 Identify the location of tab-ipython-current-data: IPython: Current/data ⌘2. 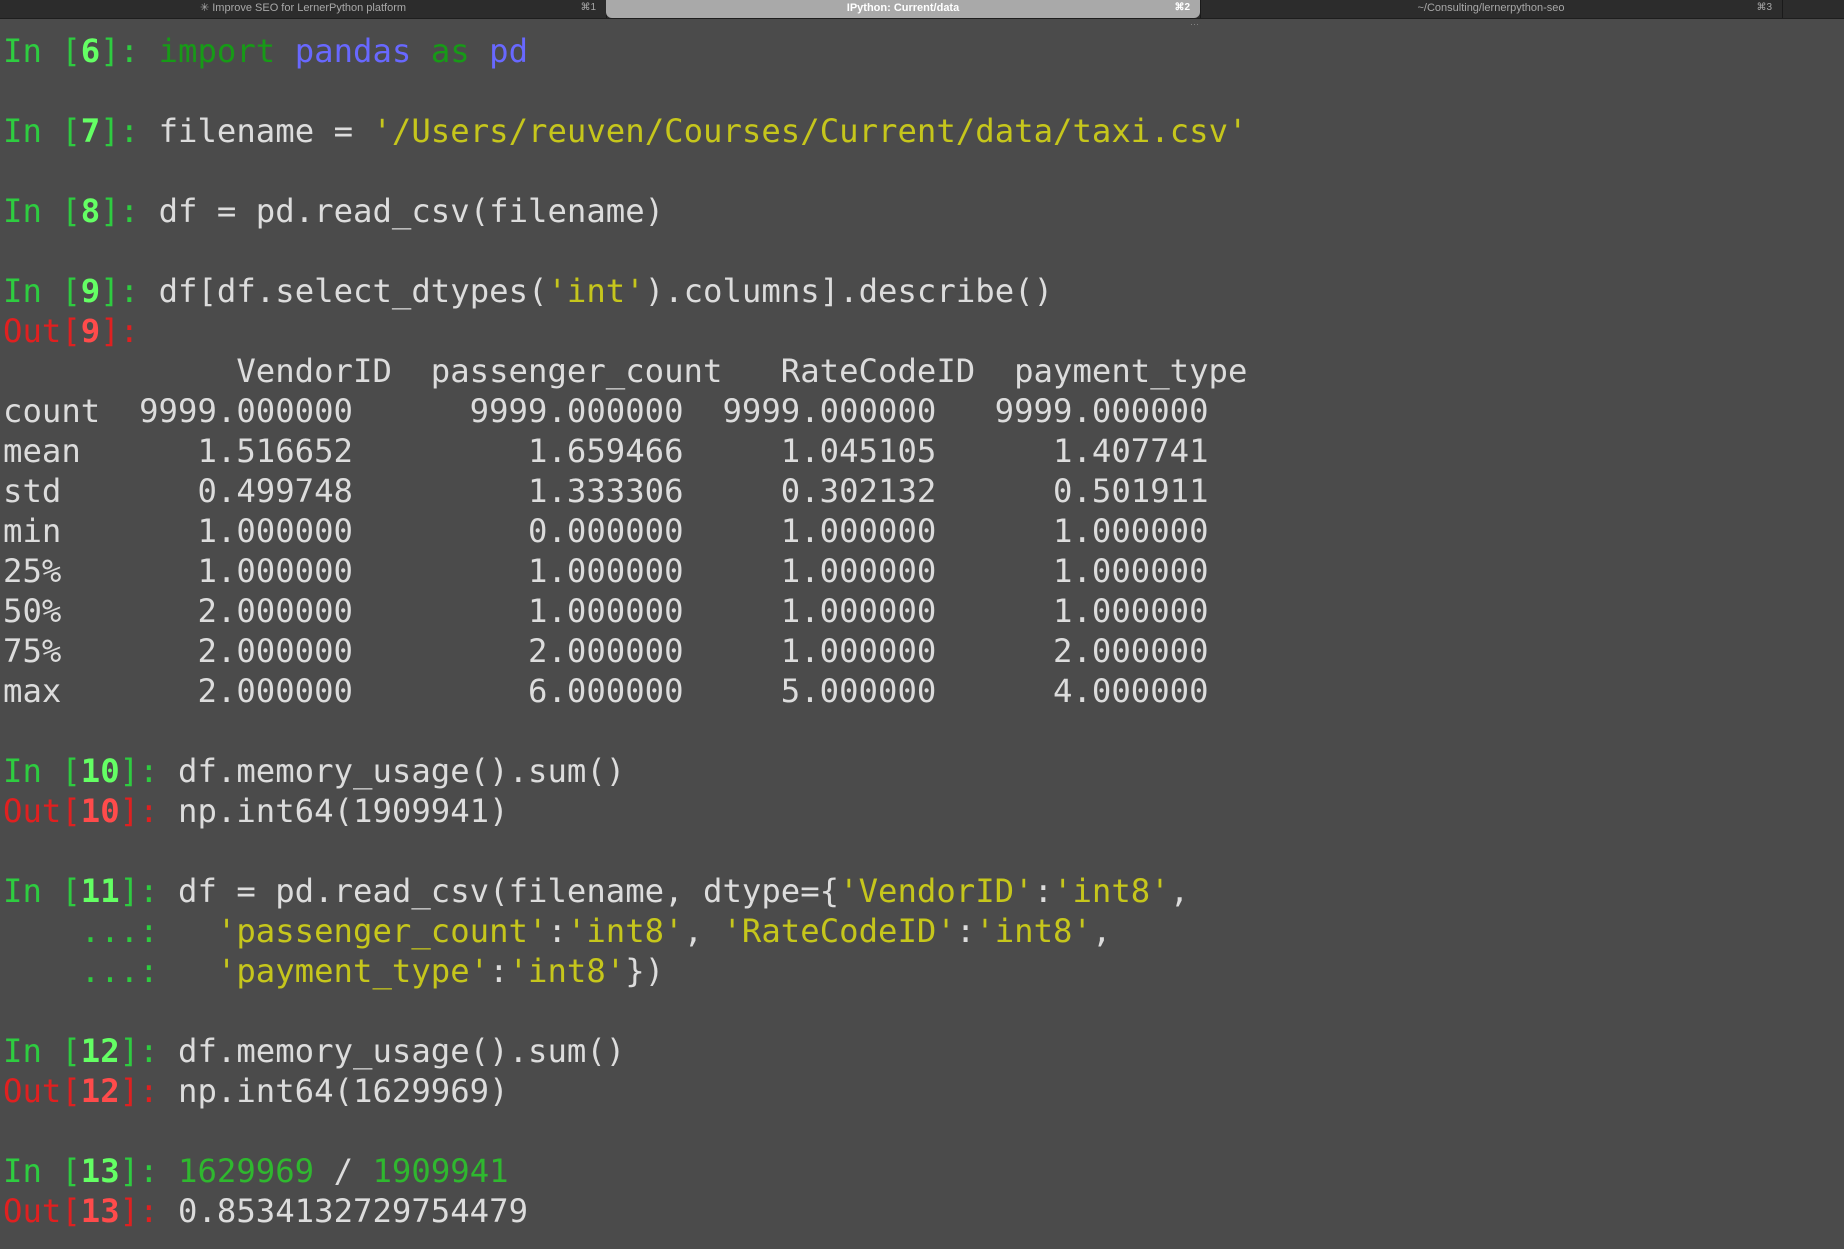
(903, 9).